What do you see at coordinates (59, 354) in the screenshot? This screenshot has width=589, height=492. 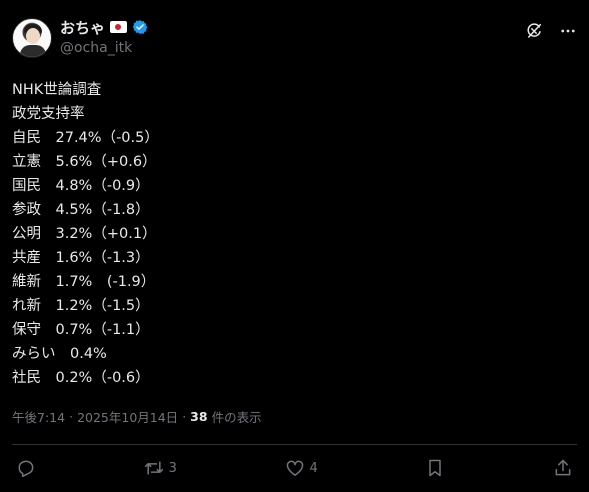 I see `post-line: みらい 0.4%` at bounding box center [59, 354].